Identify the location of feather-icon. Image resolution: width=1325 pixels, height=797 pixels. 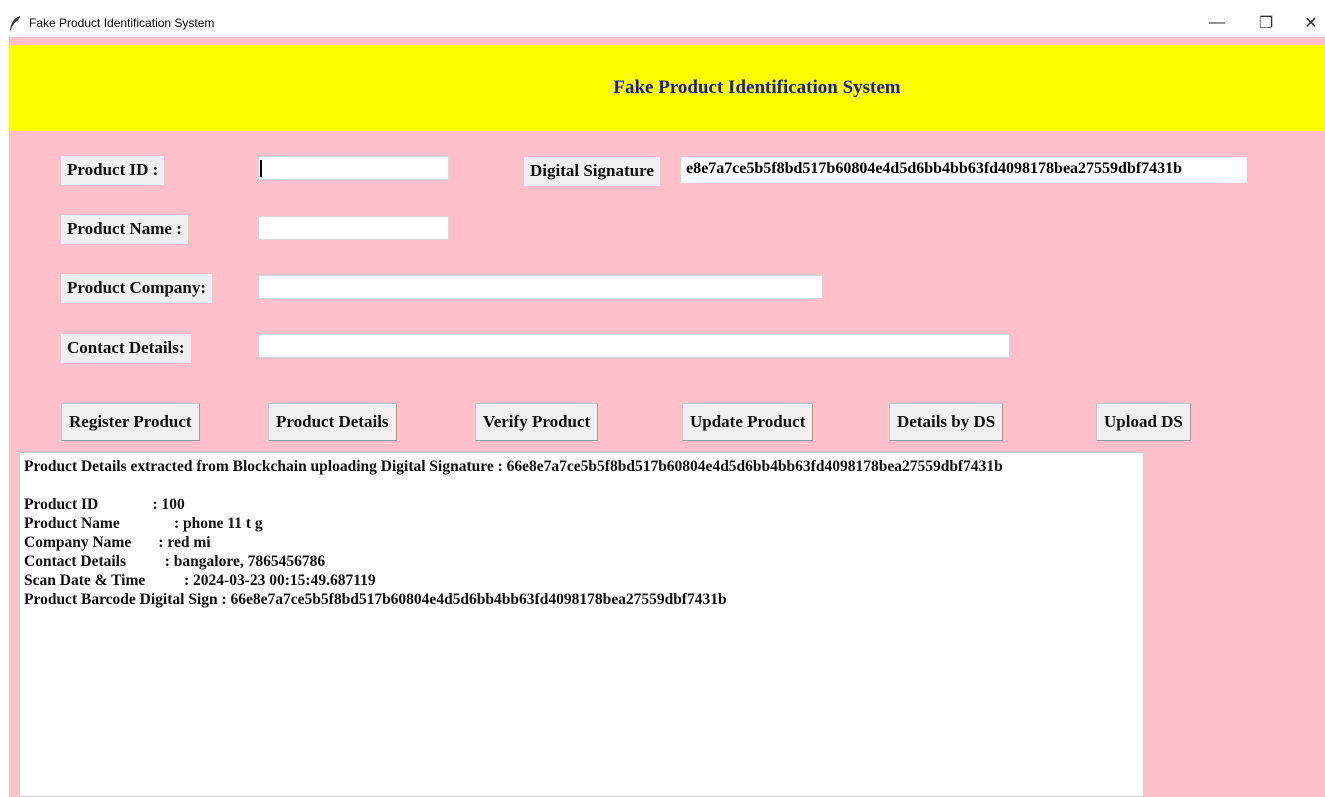
(15, 23).